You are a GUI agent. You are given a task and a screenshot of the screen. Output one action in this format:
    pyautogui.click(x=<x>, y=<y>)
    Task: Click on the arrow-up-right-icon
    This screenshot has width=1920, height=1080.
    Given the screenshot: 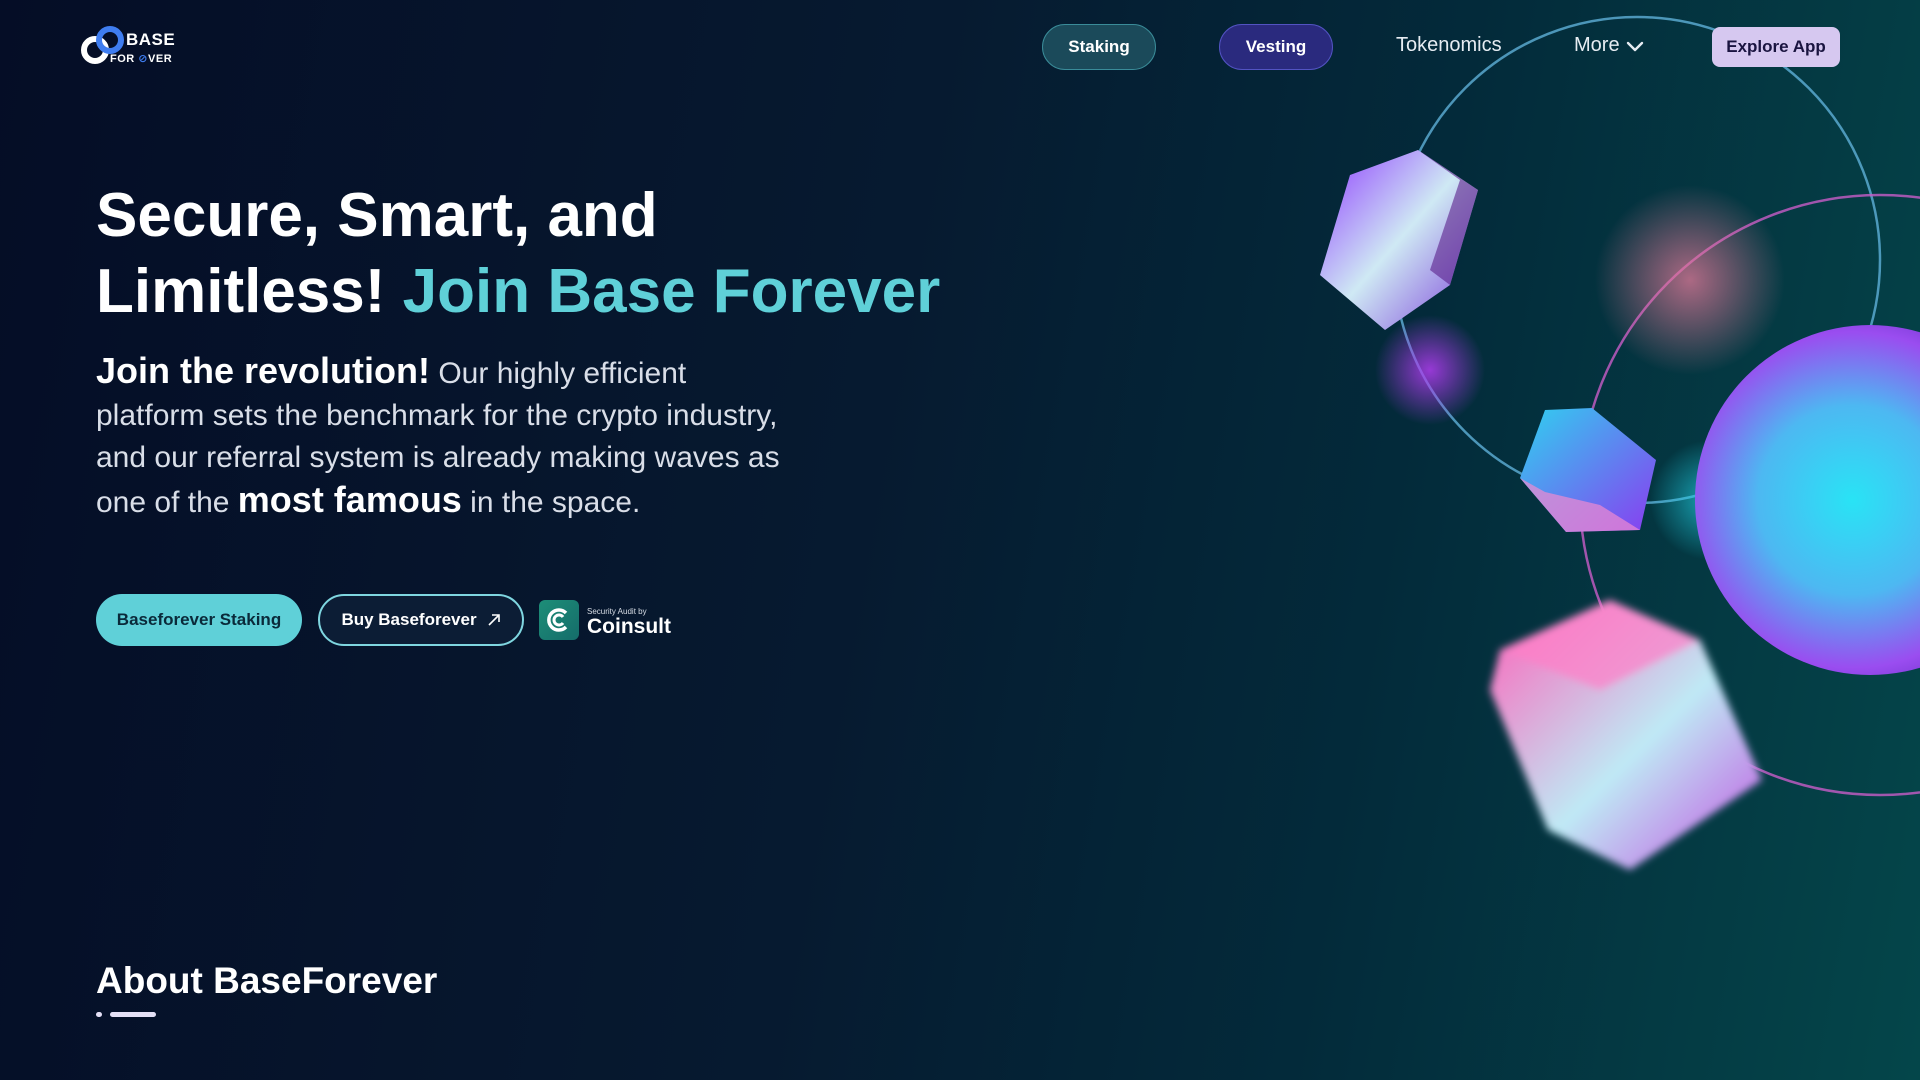 What is the action you would take?
    pyautogui.click(x=493, y=620)
    